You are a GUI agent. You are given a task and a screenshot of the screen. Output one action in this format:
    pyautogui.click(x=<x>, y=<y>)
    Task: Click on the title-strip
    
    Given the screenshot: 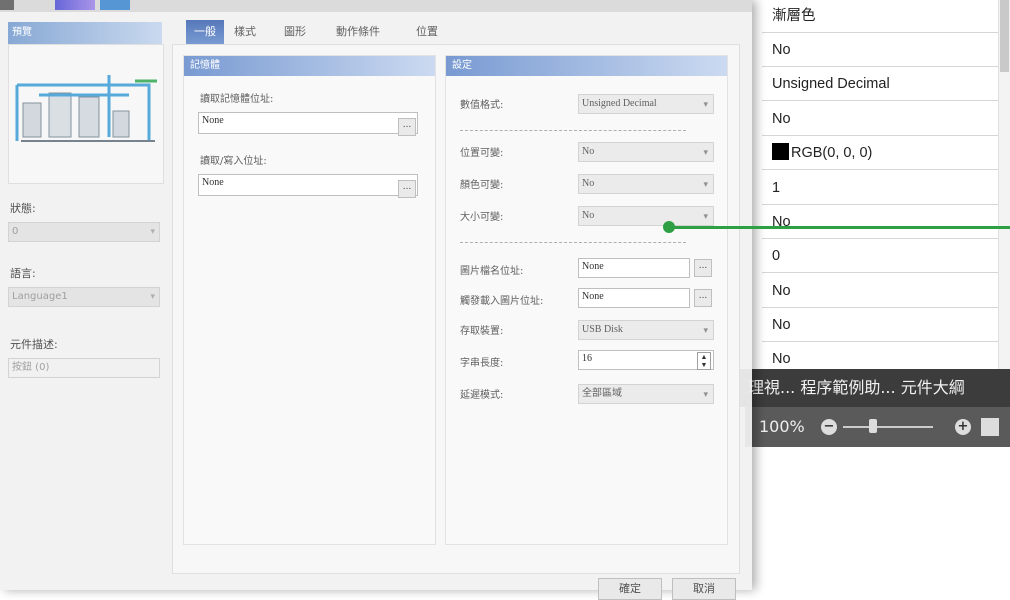 What is the action you would take?
    pyautogui.click(x=376, y=6)
    